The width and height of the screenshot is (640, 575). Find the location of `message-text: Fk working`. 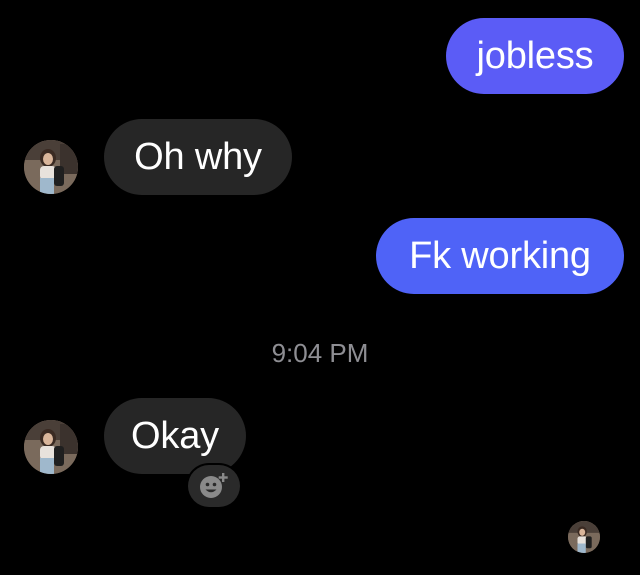

message-text: Fk working is located at coordinates (500, 255).